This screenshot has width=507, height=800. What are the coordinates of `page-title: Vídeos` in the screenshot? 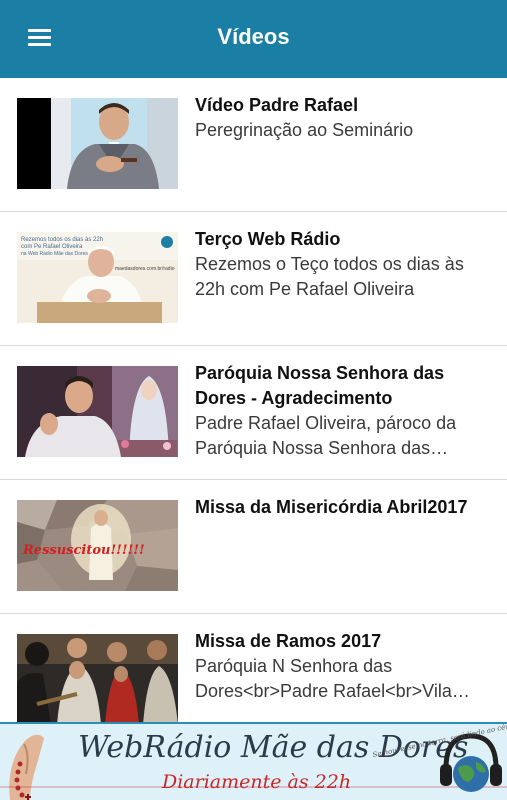 It's located at (253, 36).